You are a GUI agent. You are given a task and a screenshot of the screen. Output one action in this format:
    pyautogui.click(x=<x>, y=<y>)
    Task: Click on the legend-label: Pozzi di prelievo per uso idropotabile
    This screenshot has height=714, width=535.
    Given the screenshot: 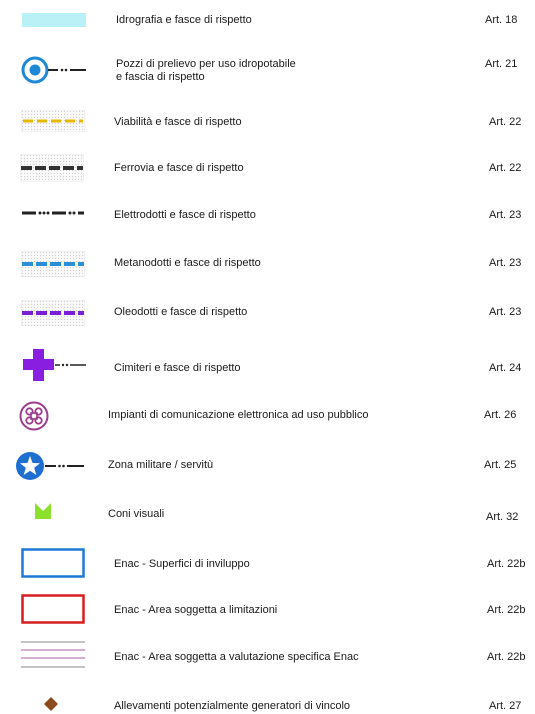 What is the action you would take?
    pyautogui.click(x=206, y=64)
    